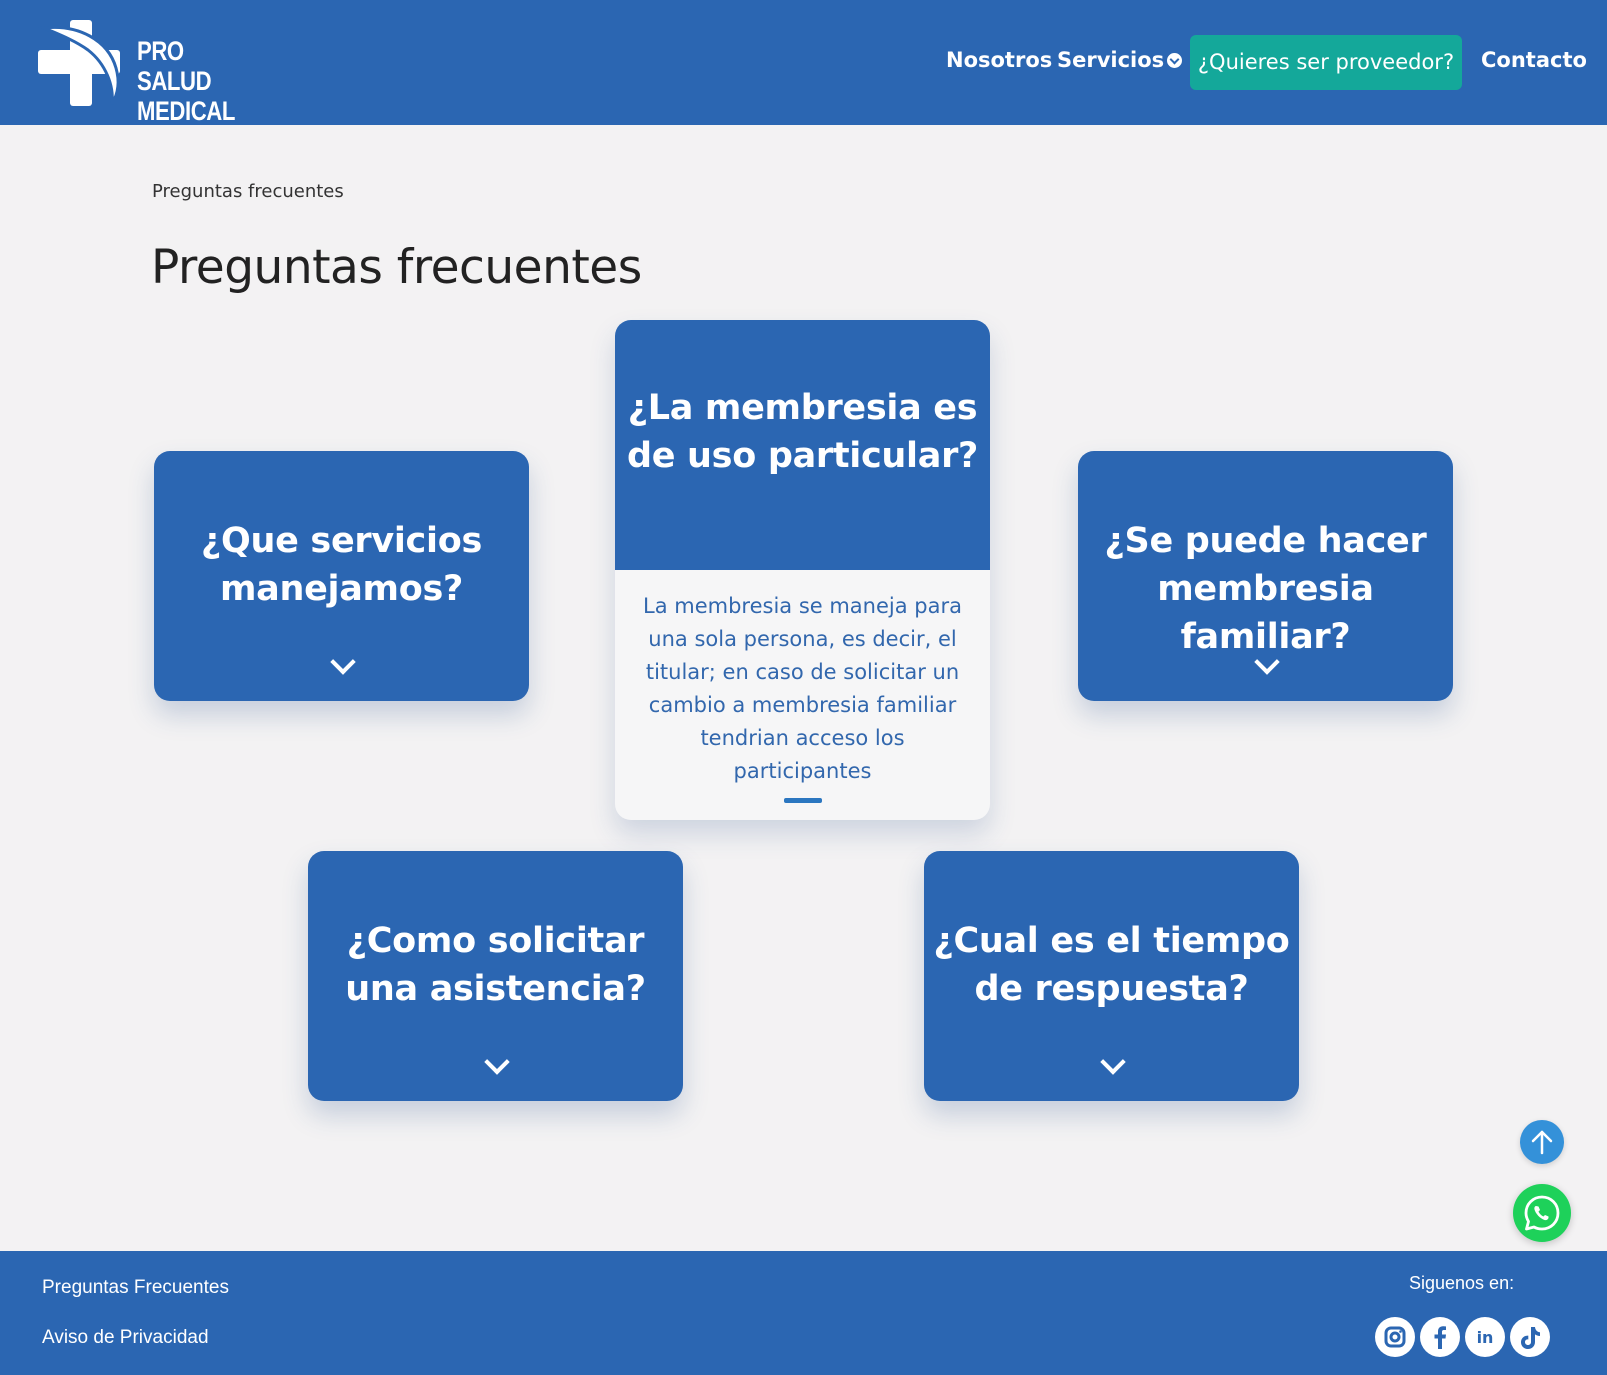 The width and height of the screenshot is (1607, 1375). I want to click on scroll-top-button, so click(1542, 1142).